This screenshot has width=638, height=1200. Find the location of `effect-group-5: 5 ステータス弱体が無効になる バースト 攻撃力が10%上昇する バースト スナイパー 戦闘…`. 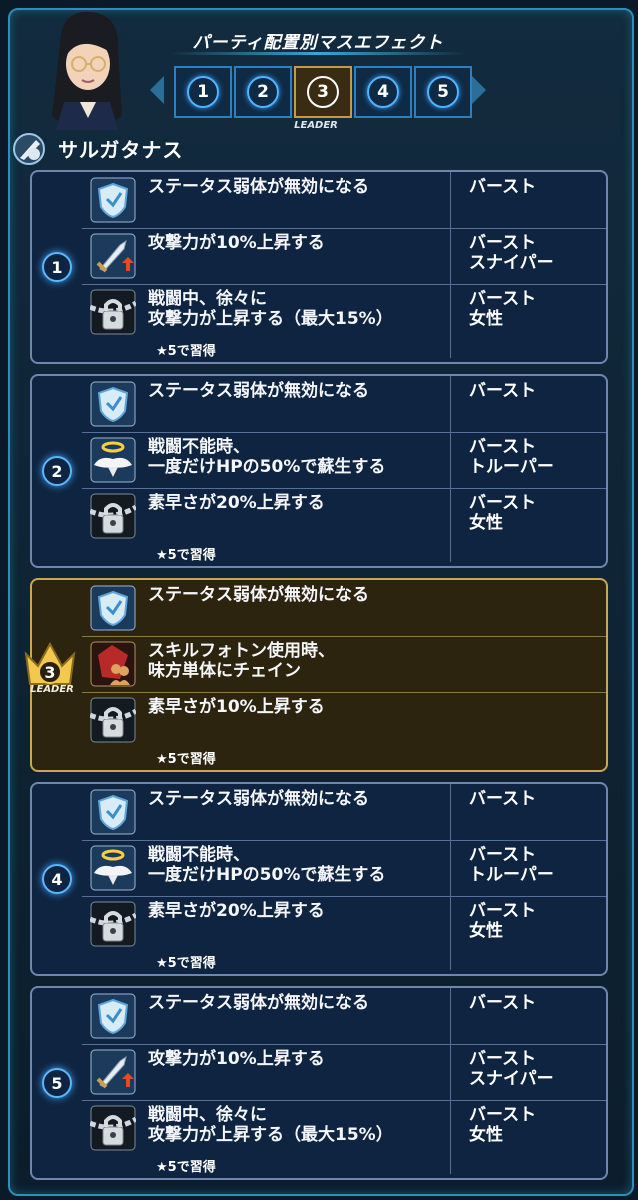

effect-group-5: 5 ステータス弱体が無効になる バースト 攻撃力が10%上昇する バースト スナイパー 戦闘… is located at coordinates (319, 1083).